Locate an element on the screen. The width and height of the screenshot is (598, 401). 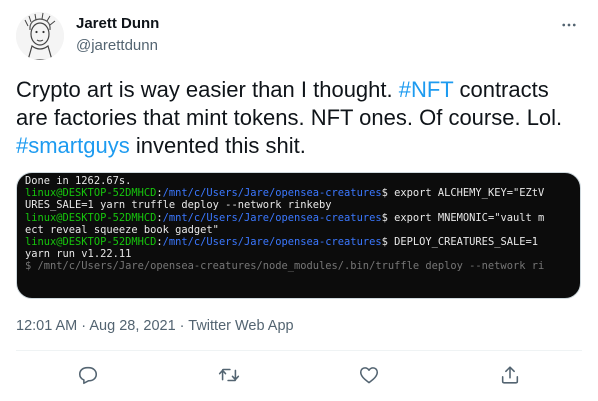
author-handle: @jarettdunn is located at coordinates (117, 45).